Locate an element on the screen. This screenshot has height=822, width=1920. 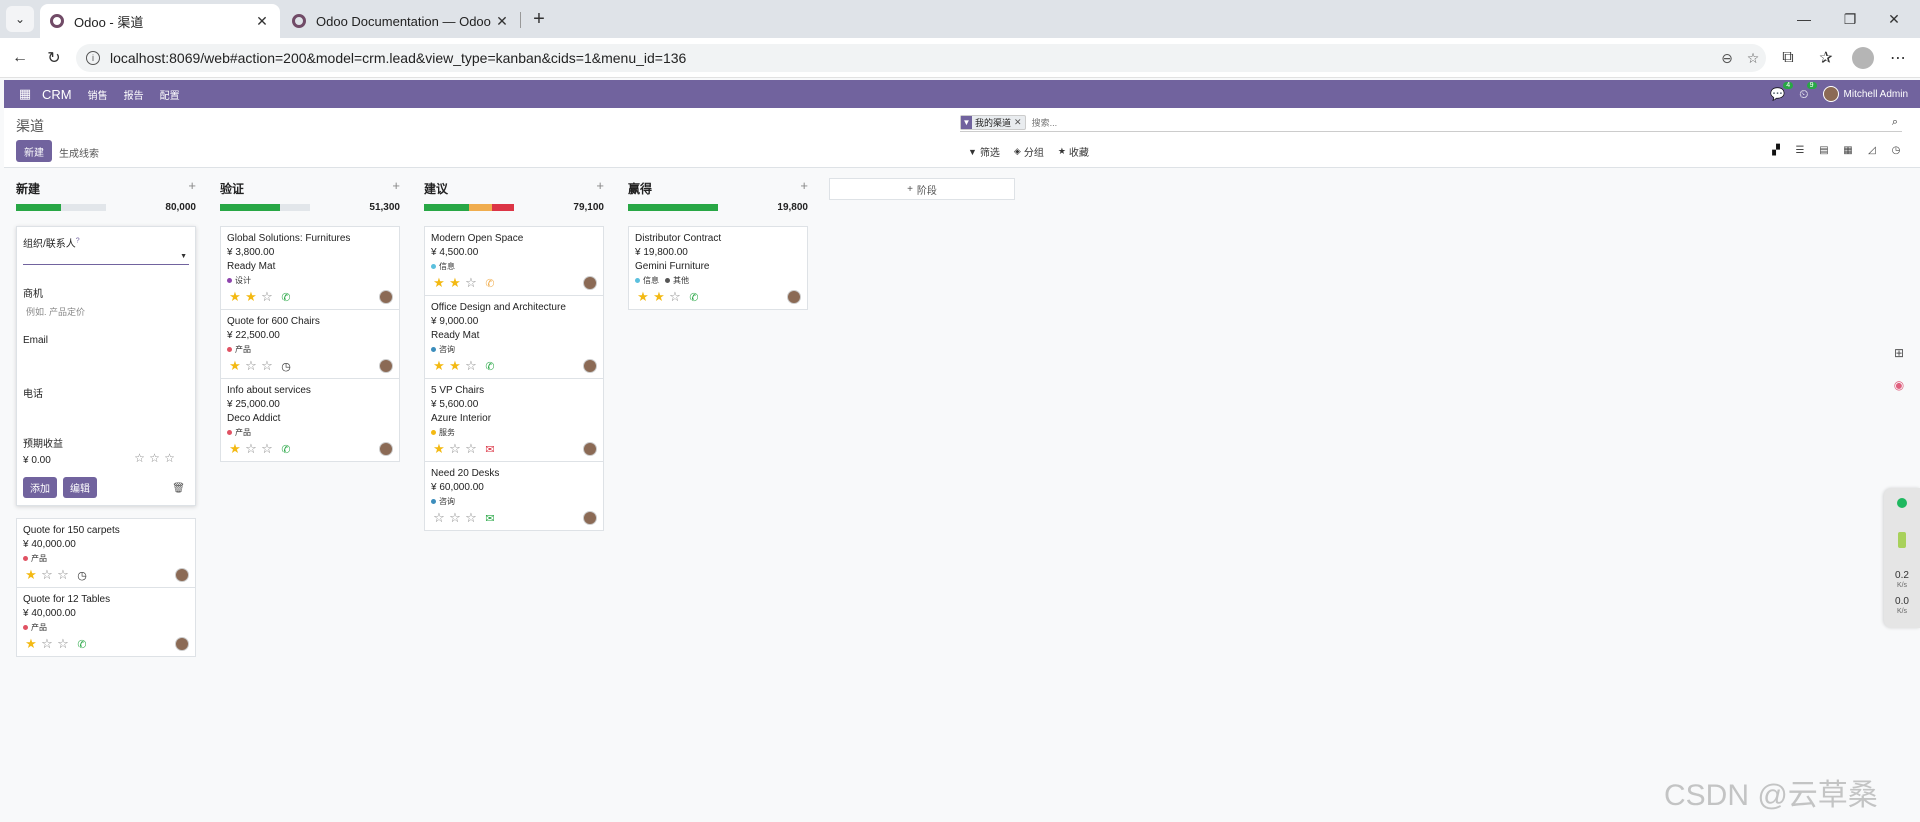
envelope-icon: ✉ is located at coordinates (490, 449).